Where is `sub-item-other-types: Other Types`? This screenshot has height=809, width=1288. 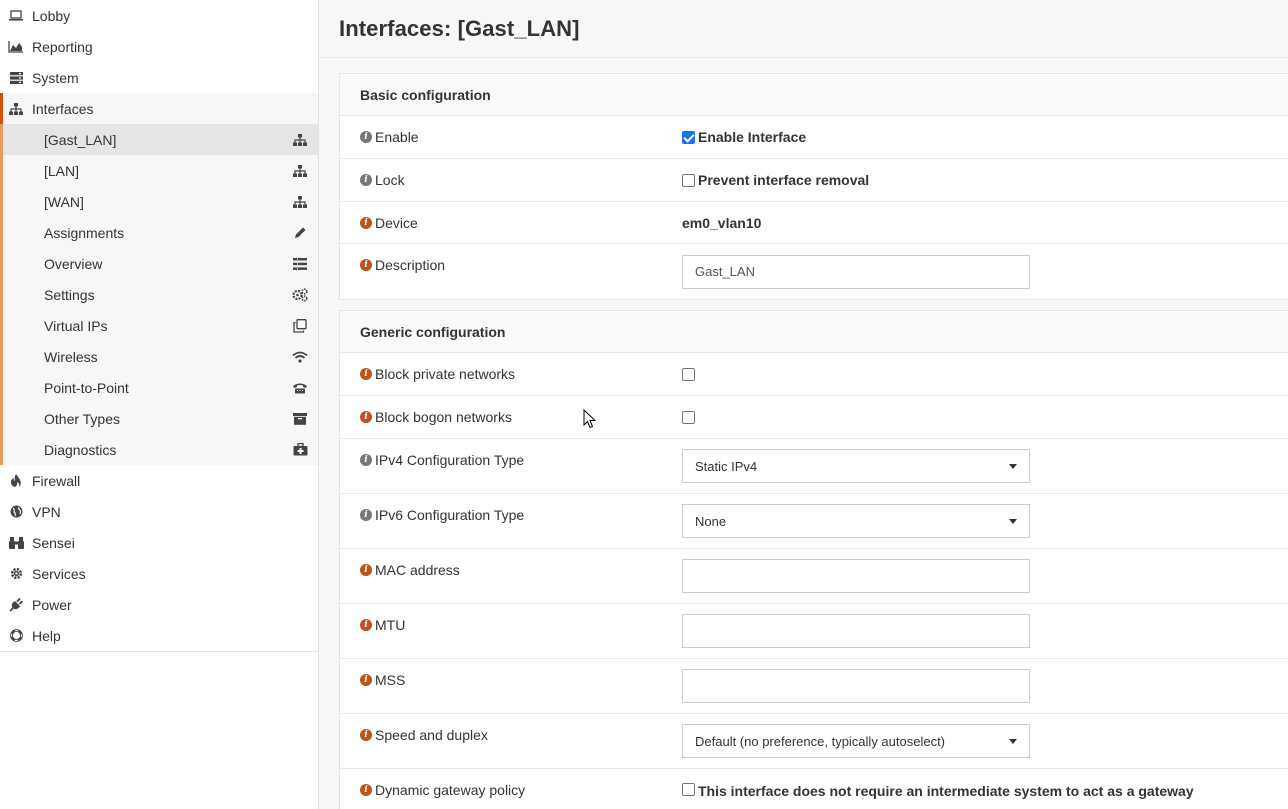 sub-item-other-types: Other Types is located at coordinates (160, 418).